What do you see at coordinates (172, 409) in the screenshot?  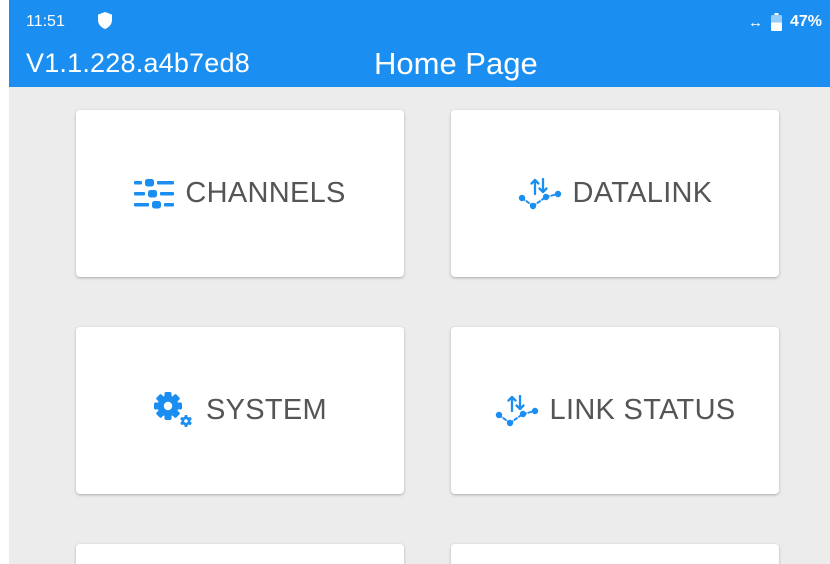 I see `gear-icon` at bounding box center [172, 409].